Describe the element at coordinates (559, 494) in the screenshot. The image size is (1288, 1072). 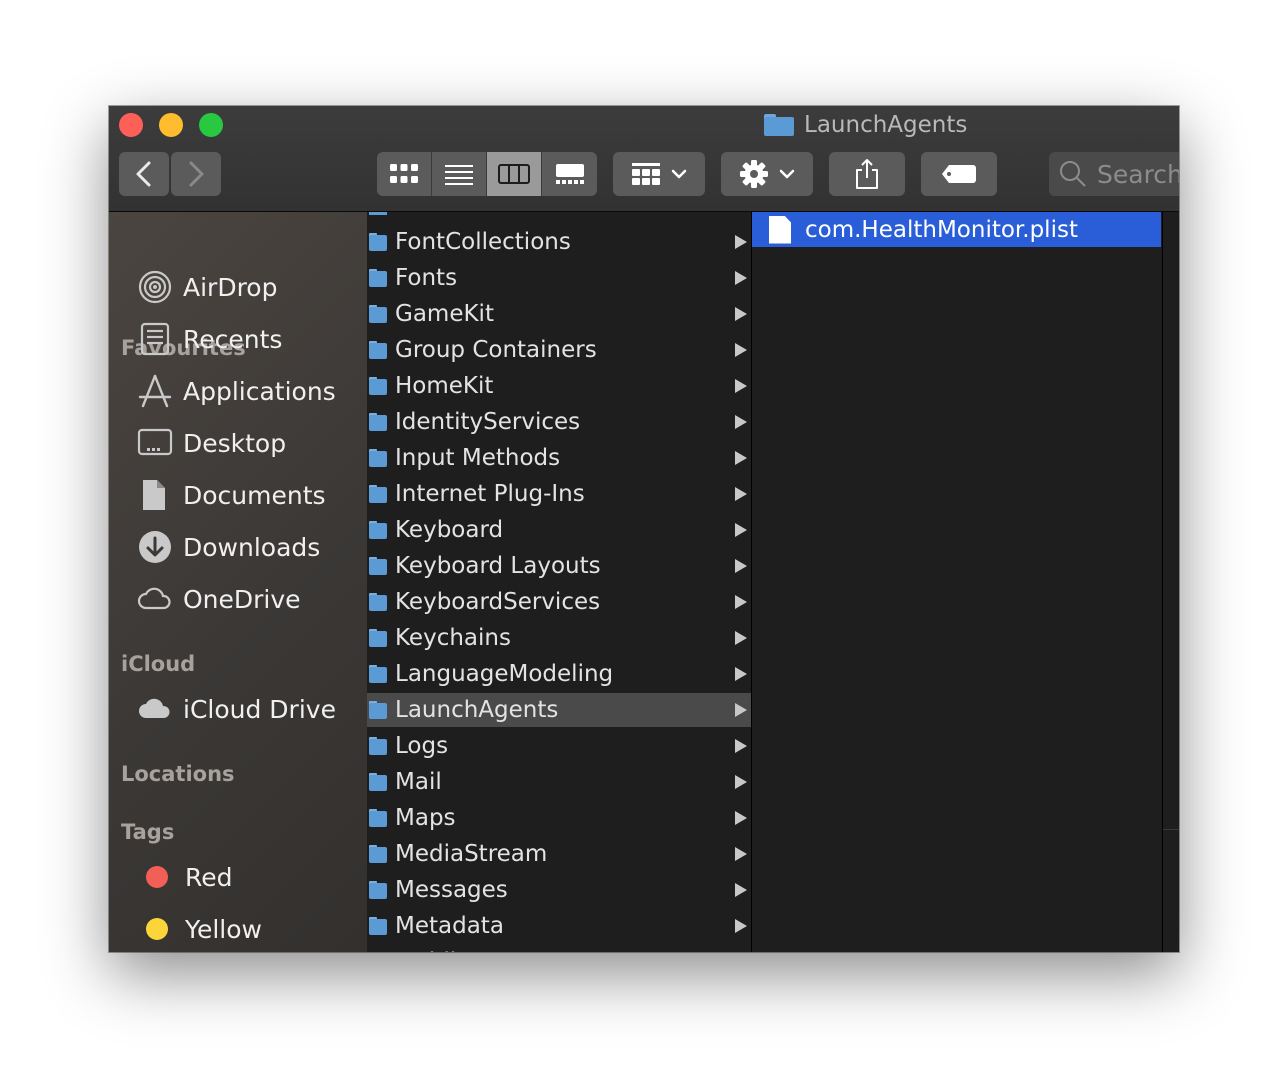
I see `list-item: Internet Plug-Ins` at that location.